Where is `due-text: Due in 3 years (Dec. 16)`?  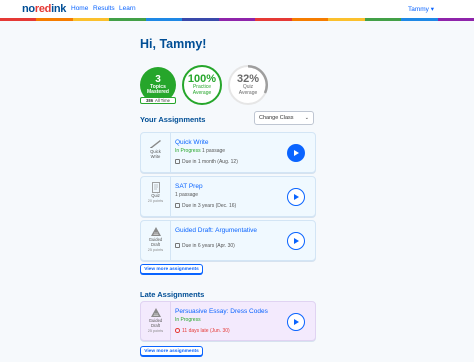 due-text: Due in 3 years (Dec. 16) is located at coordinates (209, 206).